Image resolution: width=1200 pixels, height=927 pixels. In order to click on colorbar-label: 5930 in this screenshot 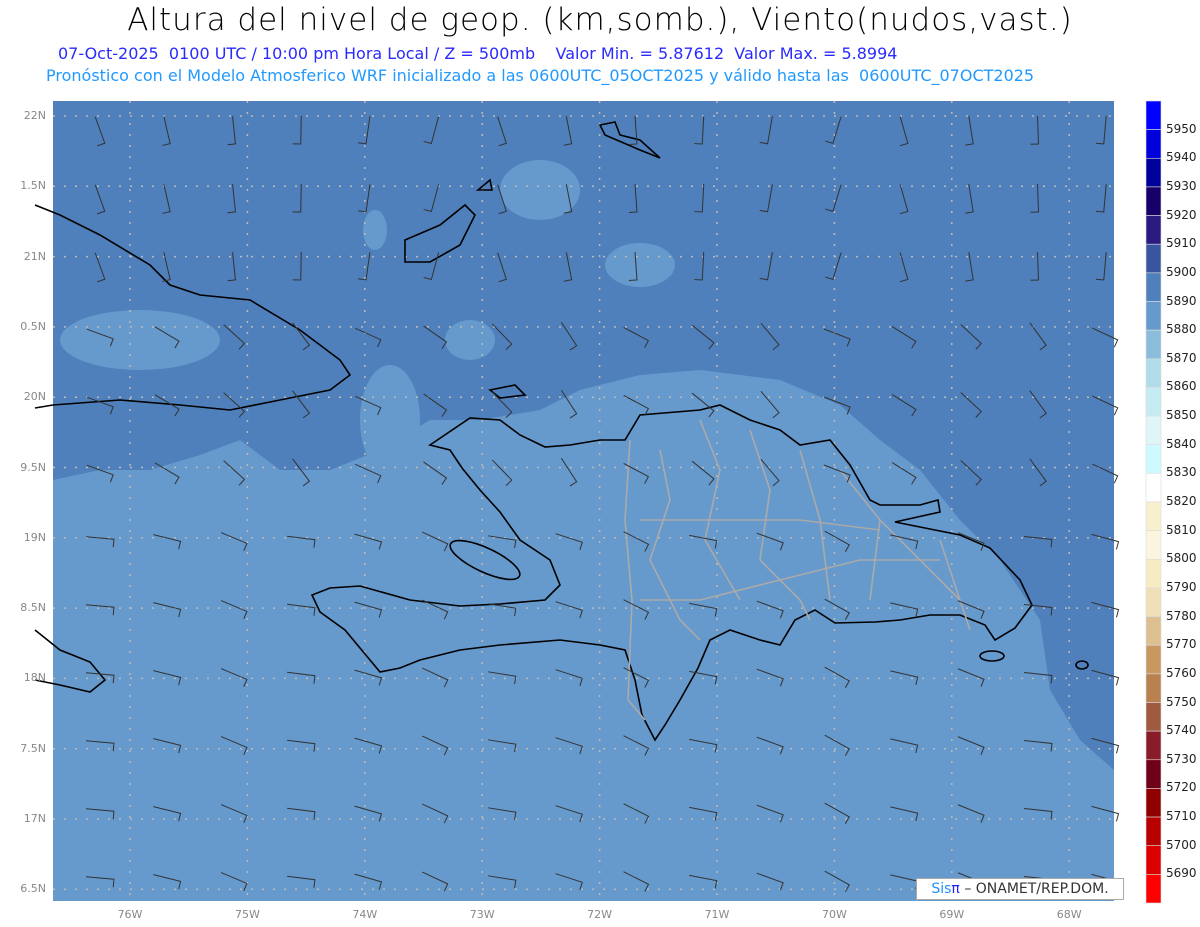, I will do `click(1181, 185)`.